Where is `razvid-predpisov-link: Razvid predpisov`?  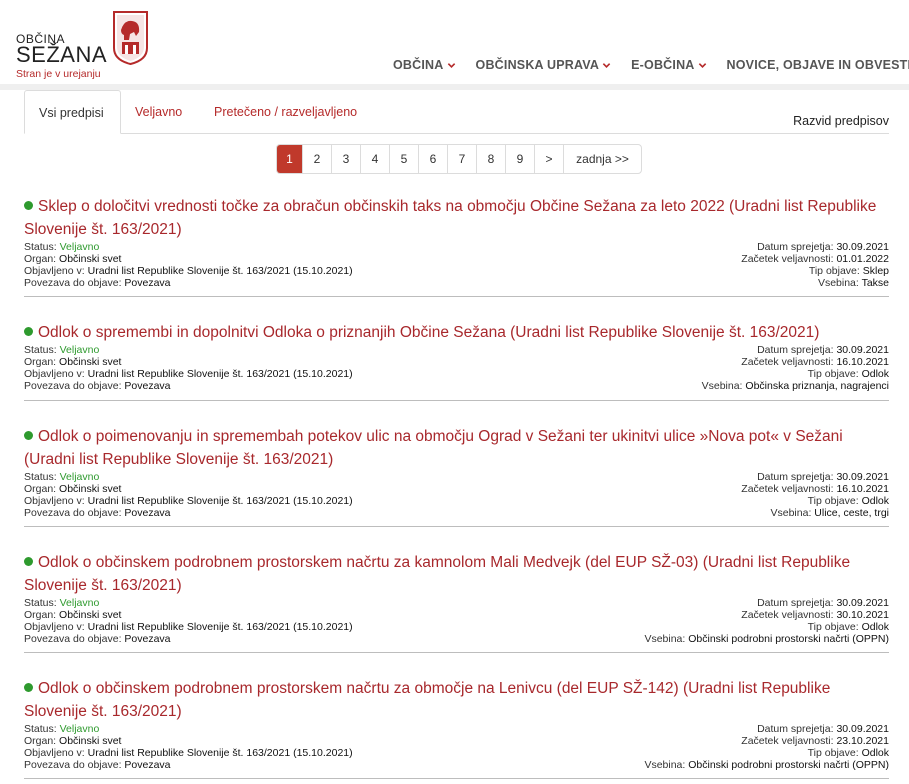 razvid-predpisov-link: Razvid predpisov is located at coordinates (841, 121).